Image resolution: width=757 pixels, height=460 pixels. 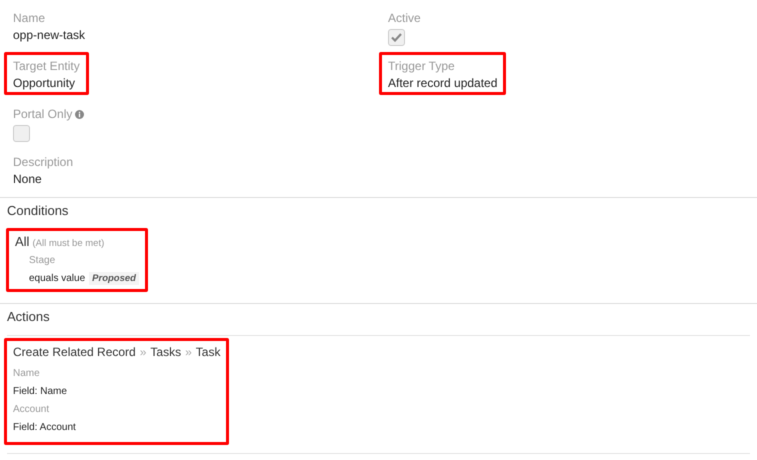 What do you see at coordinates (49, 35) in the screenshot?
I see `field-value: opp-new-task` at bounding box center [49, 35].